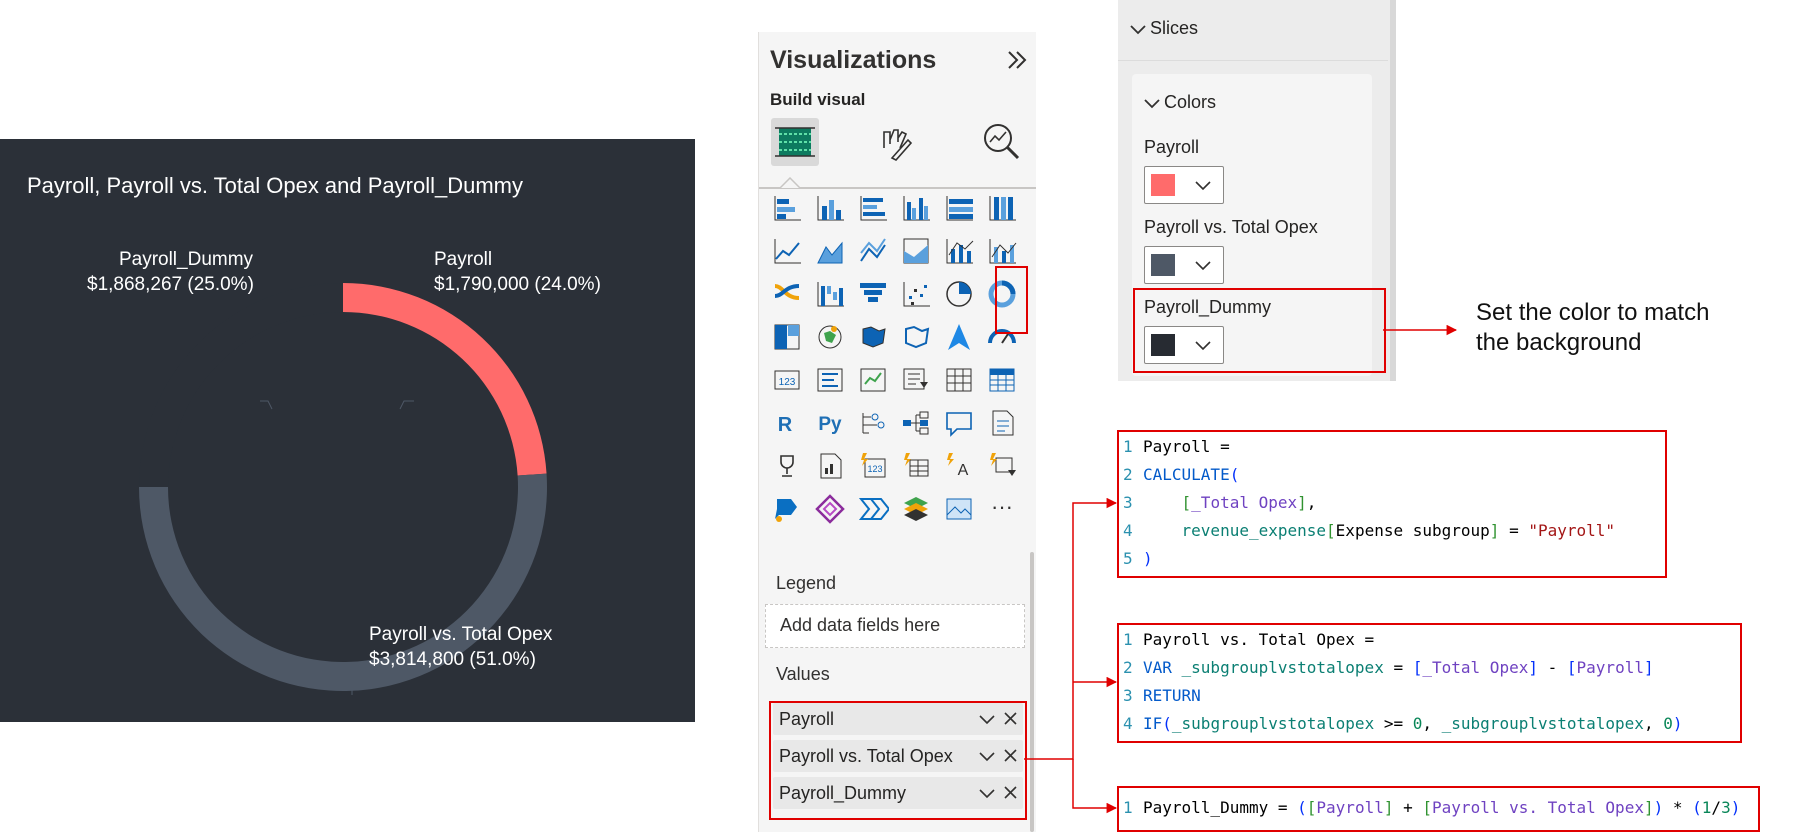  I want to click on code-token: IF, so click(1153, 723).